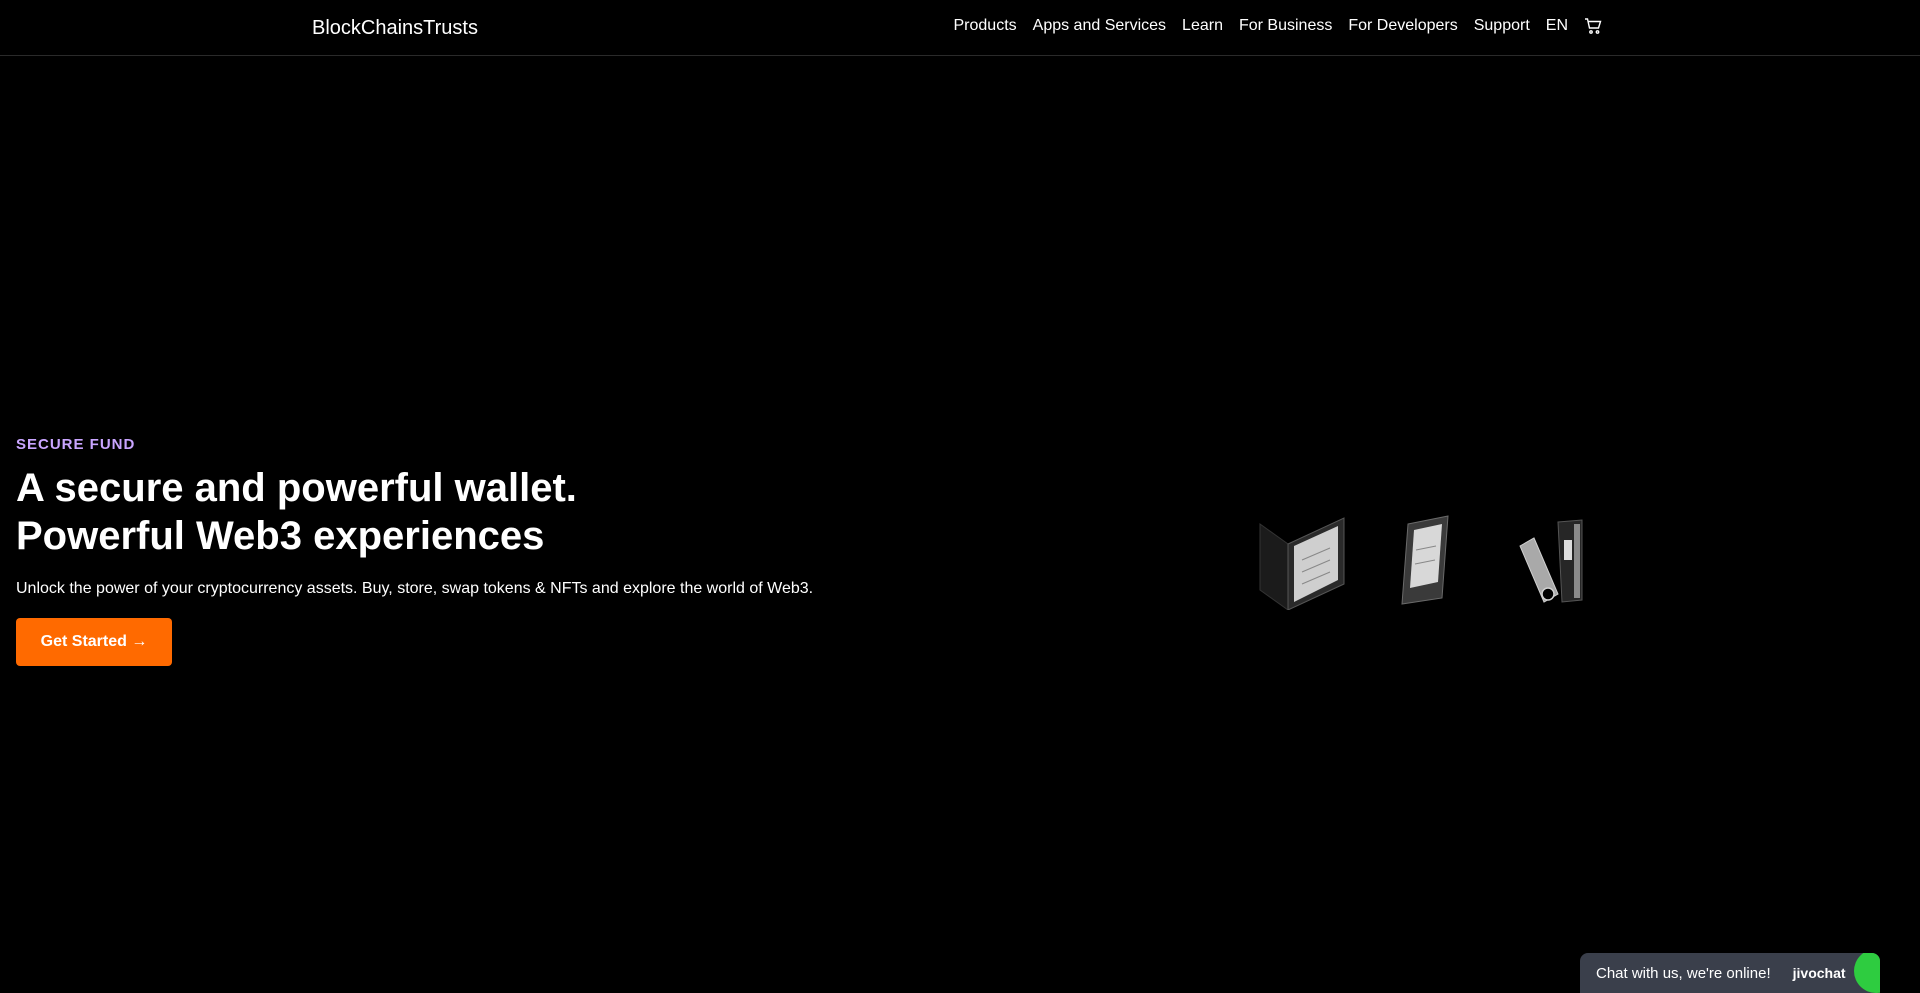 The width and height of the screenshot is (1920, 993). Describe the element at coordinates (1099, 26) in the screenshot. I see `nav-link-apps-and-services: Apps and Services` at that location.